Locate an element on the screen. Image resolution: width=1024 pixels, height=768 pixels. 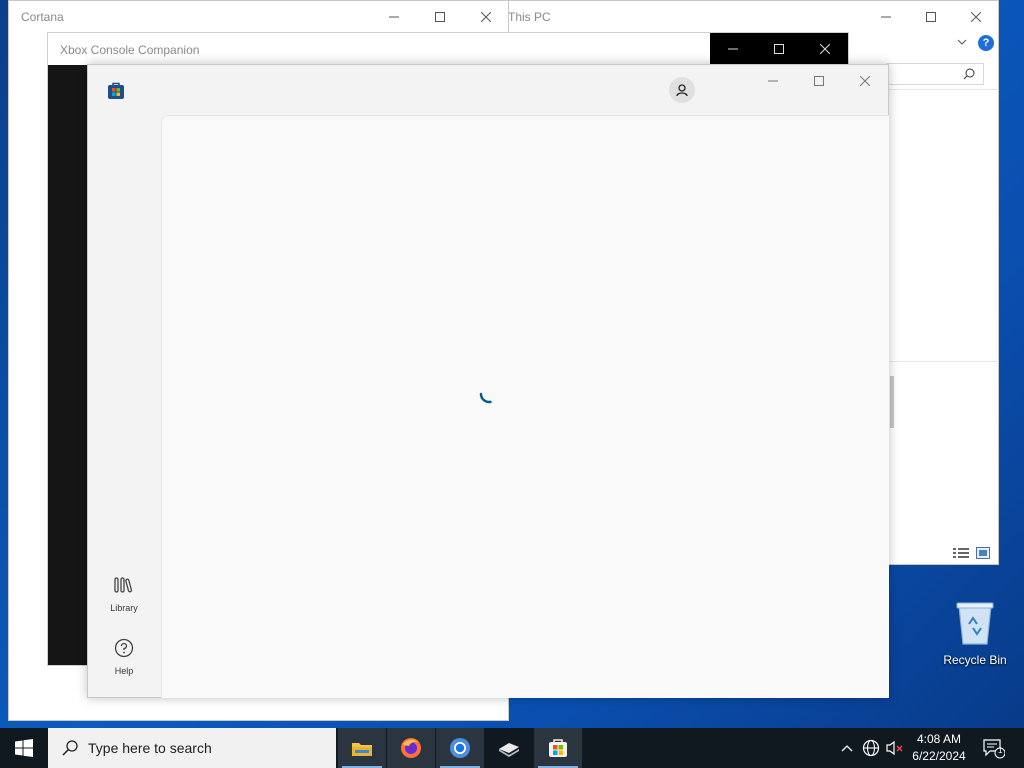
search-input is located at coordinates (935, 74).